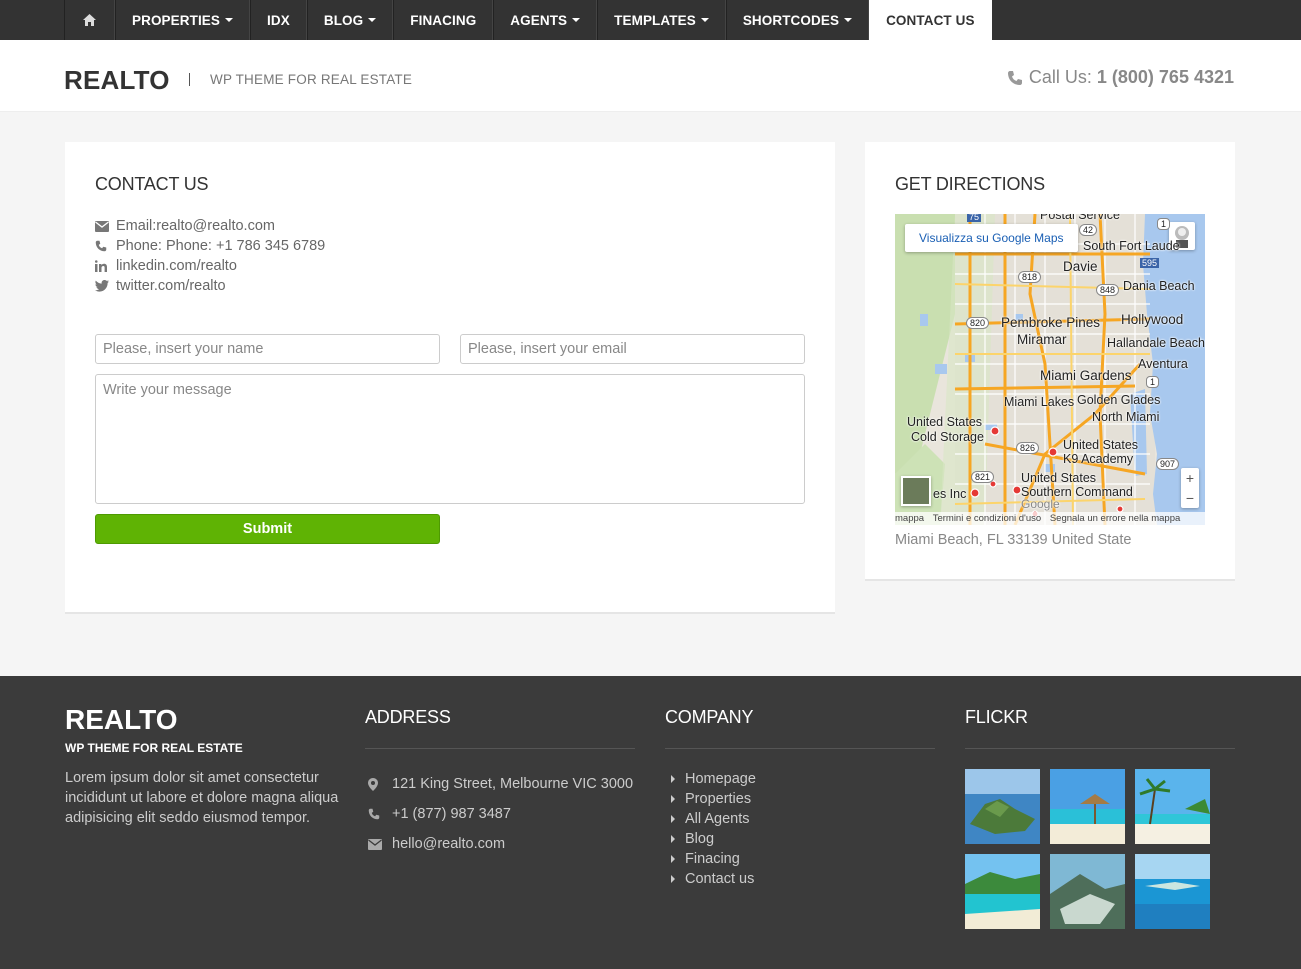 This screenshot has height=969, width=1301. I want to click on view-in-google-maps-link: Visualizza su Google Maps, so click(991, 238).